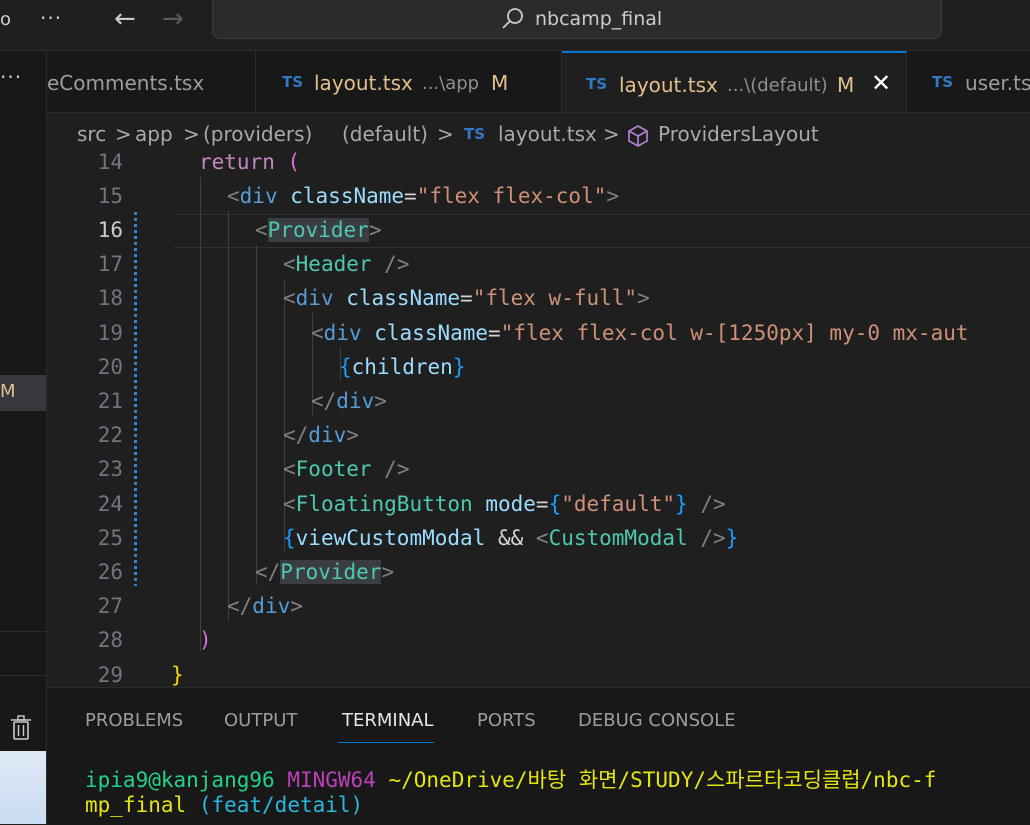  What do you see at coordinates (506, 720) in the screenshot?
I see `tab-ports: PORTS` at bounding box center [506, 720].